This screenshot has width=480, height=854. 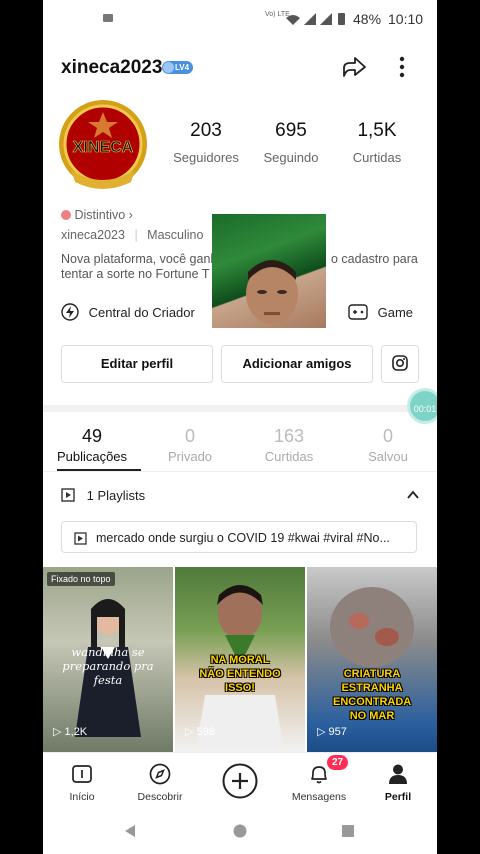 I want to click on more-options-icon, so click(x=402, y=67).